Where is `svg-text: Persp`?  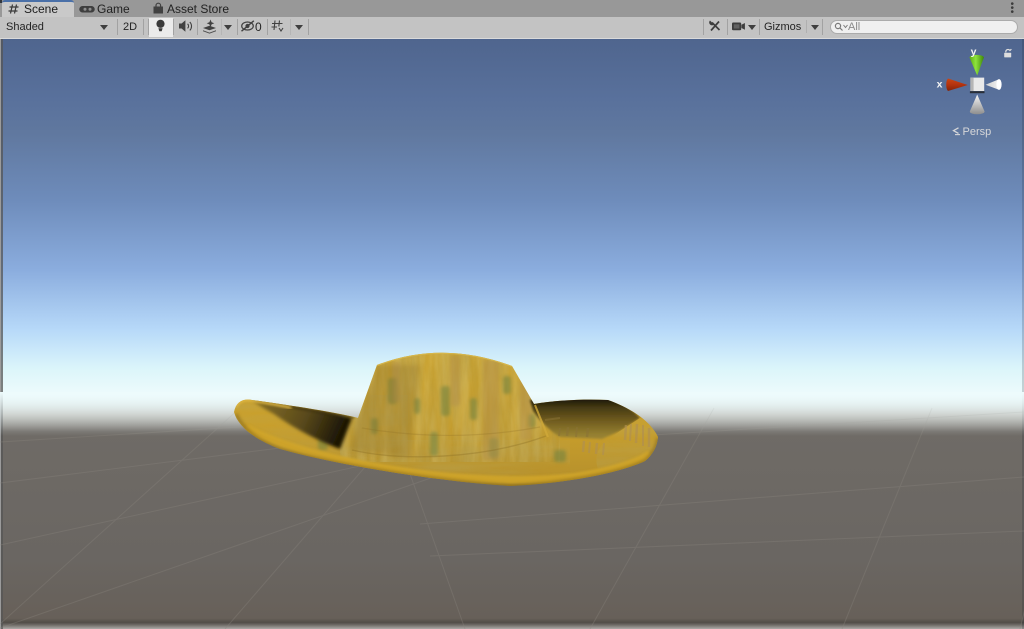
svg-text: Persp is located at coordinates (977, 132).